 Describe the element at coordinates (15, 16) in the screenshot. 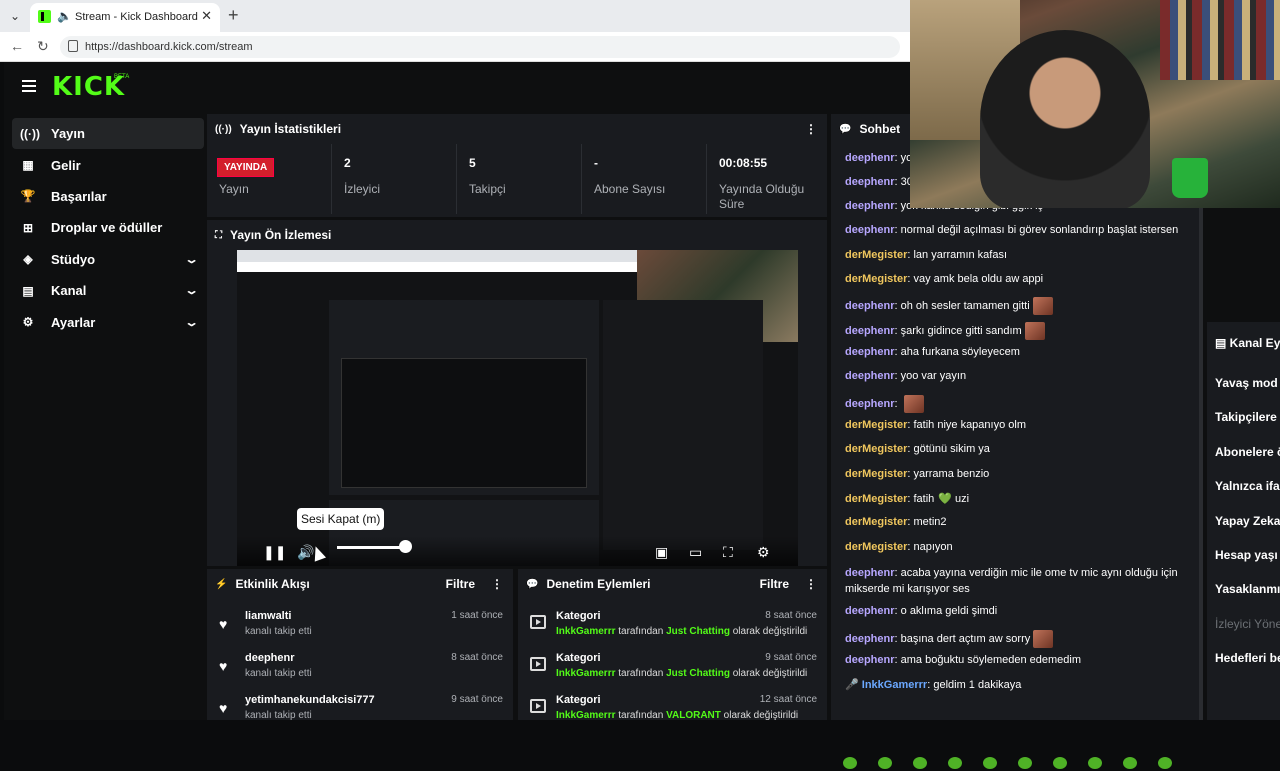

I see `tab-list-icon: ⌄` at that location.